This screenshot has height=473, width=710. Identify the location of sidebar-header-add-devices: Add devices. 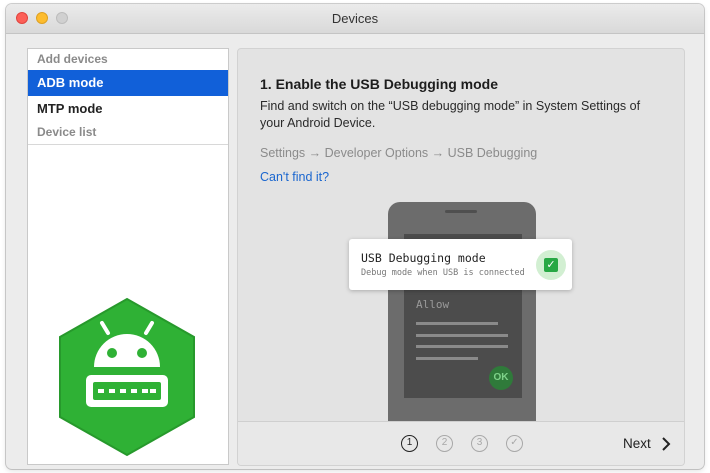
(72, 59).